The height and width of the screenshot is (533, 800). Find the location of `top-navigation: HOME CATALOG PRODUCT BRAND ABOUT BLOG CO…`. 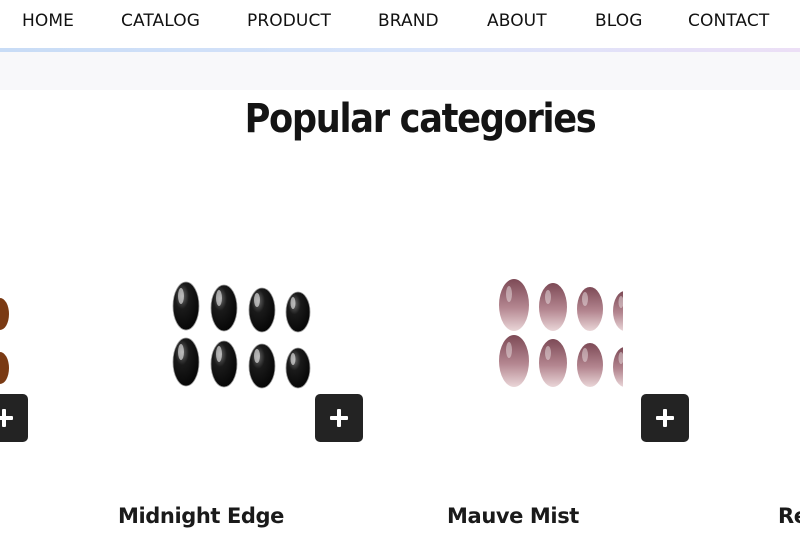

top-navigation: HOME CATALOG PRODUCT BRAND ABOUT BLOG CO… is located at coordinates (400, 24).